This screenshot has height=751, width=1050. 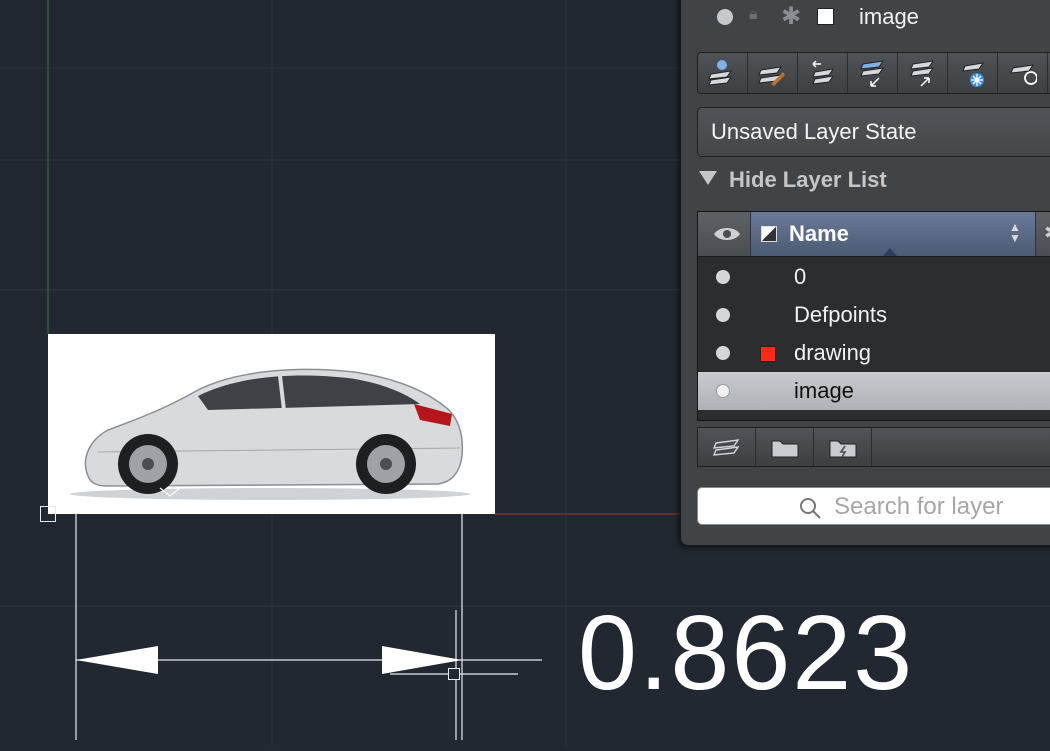 I want to click on set-current-button, so click(x=773, y=73).